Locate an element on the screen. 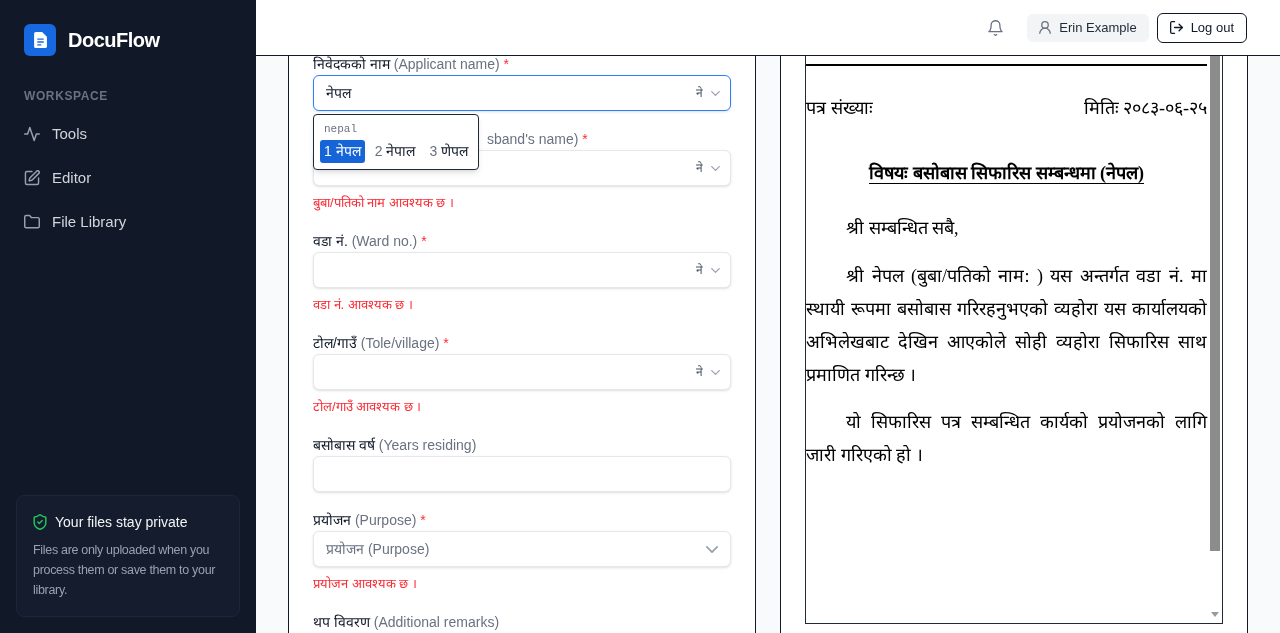  letter-date: मितिः २०८३-०६-२५ is located at coordinates (1145, 108).